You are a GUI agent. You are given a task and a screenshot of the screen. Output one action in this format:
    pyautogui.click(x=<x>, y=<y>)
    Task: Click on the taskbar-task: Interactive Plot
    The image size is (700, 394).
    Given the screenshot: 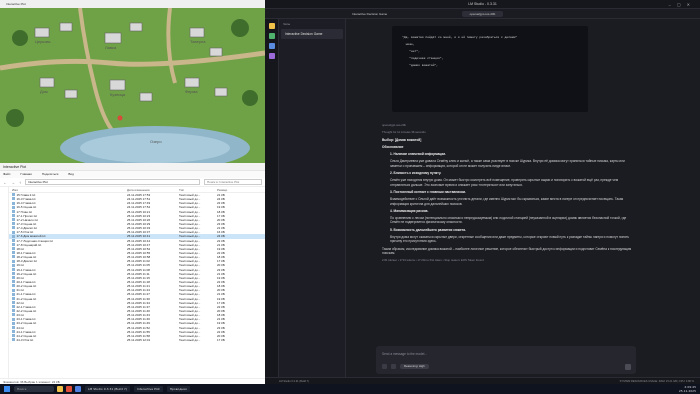 What is the action you would take?
    pyautogui.click(x=148, y=389)
    